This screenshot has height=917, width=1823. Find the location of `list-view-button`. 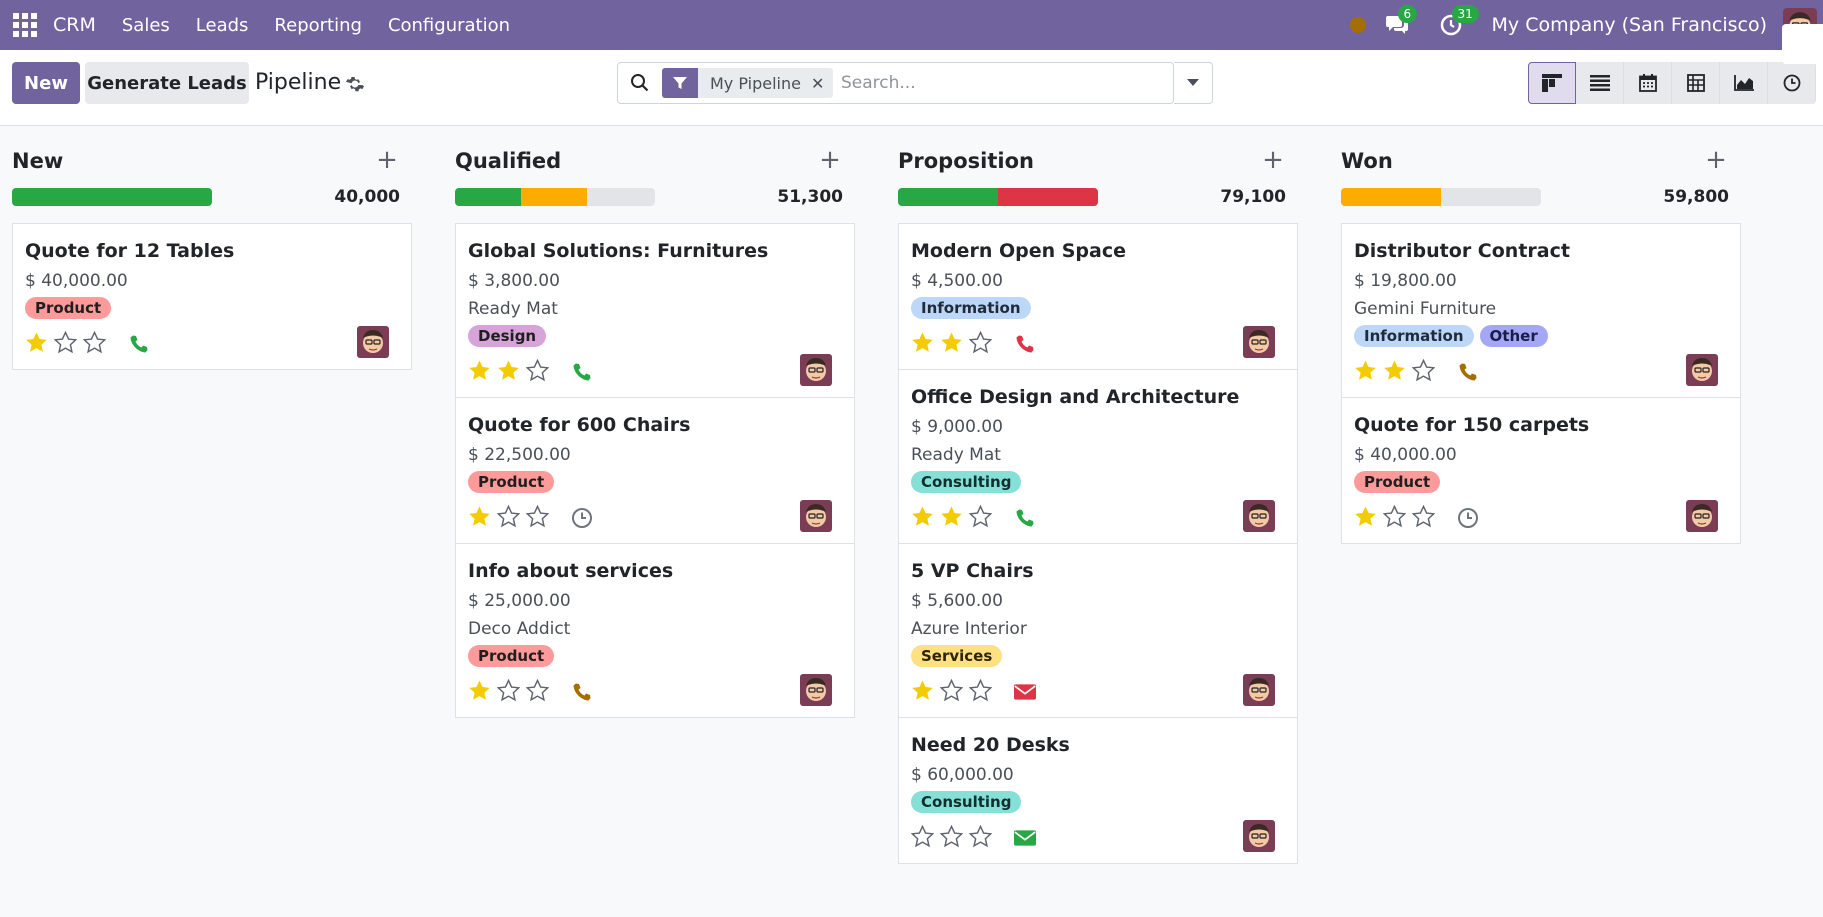

list-view-button is located at coordinates (1600, 83).